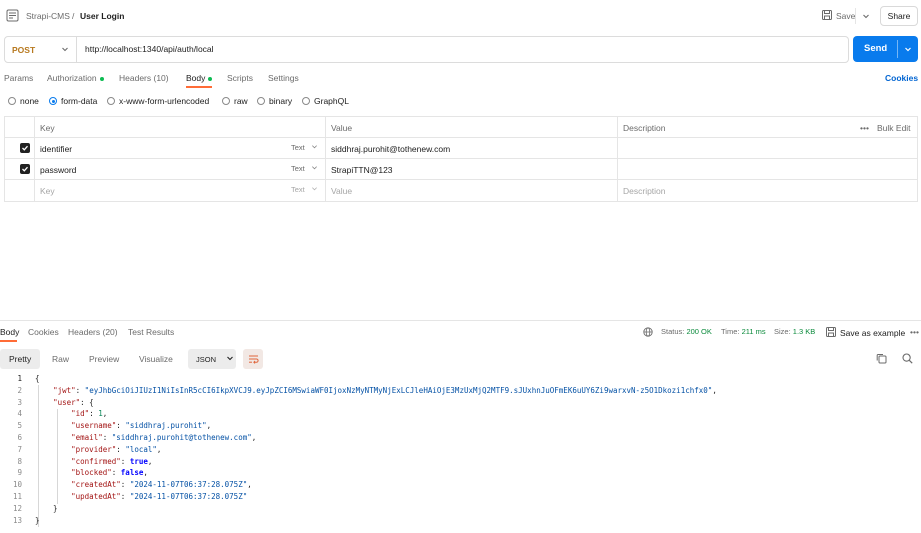  What do you see at coordinates (156, 359) in the screenshot?
I see `view-visualize: Visualize` at bounding box center [156, 359].